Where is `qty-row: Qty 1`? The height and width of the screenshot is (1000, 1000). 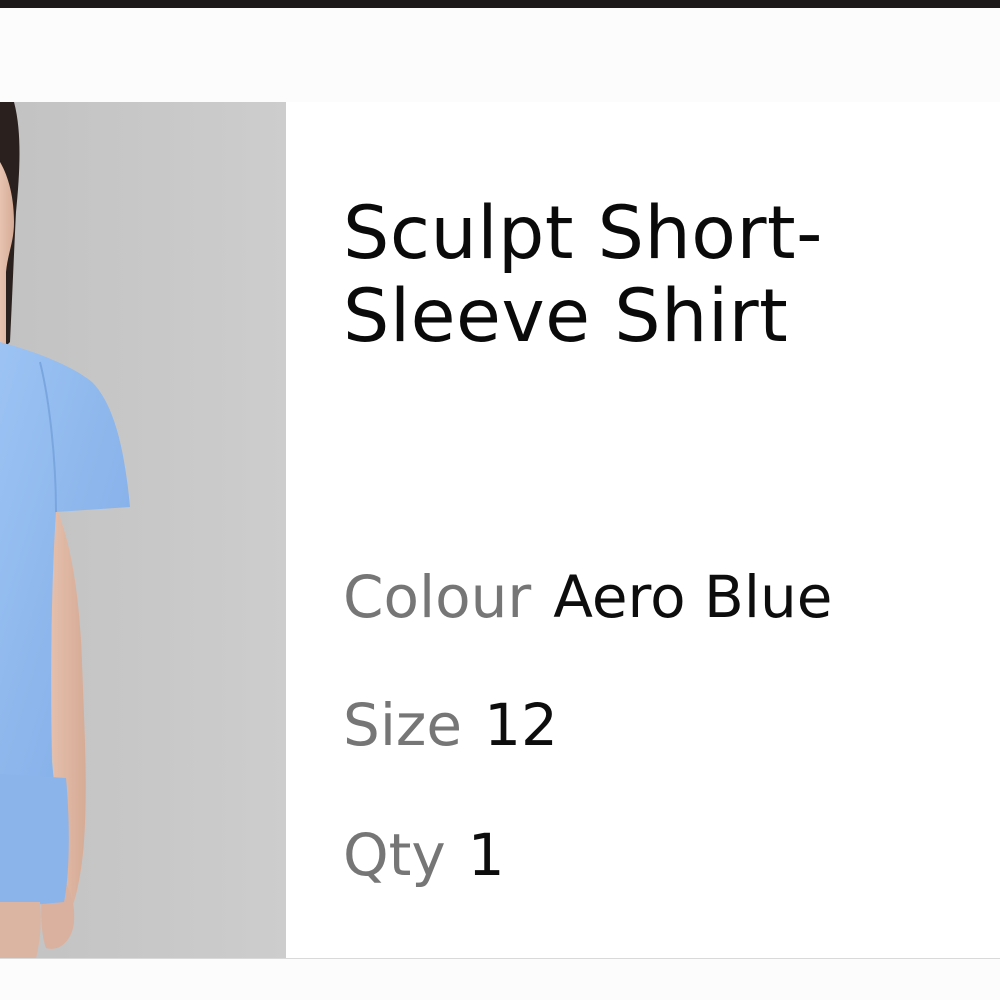
qty-row: Qty 1 is located at coordinates (424, 855).